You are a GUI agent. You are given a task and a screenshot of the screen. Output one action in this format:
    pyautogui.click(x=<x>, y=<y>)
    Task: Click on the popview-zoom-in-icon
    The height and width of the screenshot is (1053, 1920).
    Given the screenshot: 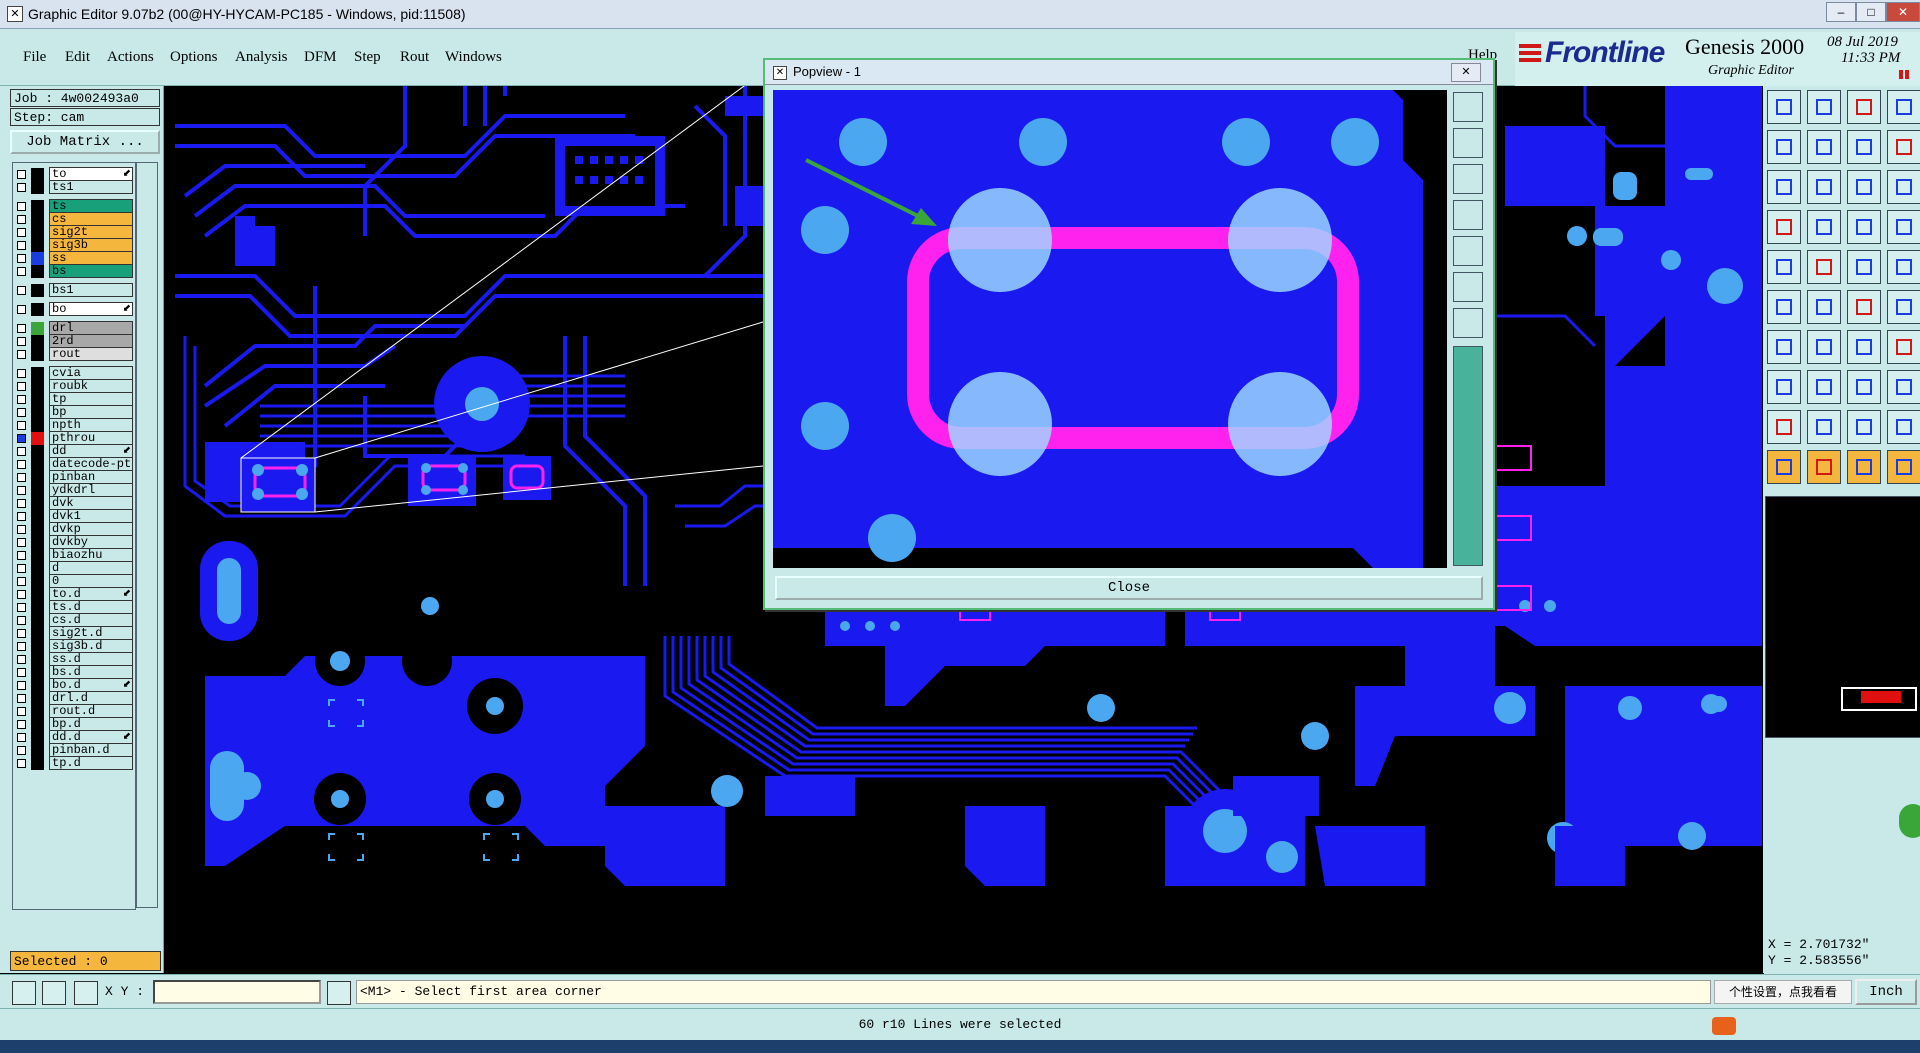 What is the action you would take?
    pyautogui.click(x=1468, y=143)
    